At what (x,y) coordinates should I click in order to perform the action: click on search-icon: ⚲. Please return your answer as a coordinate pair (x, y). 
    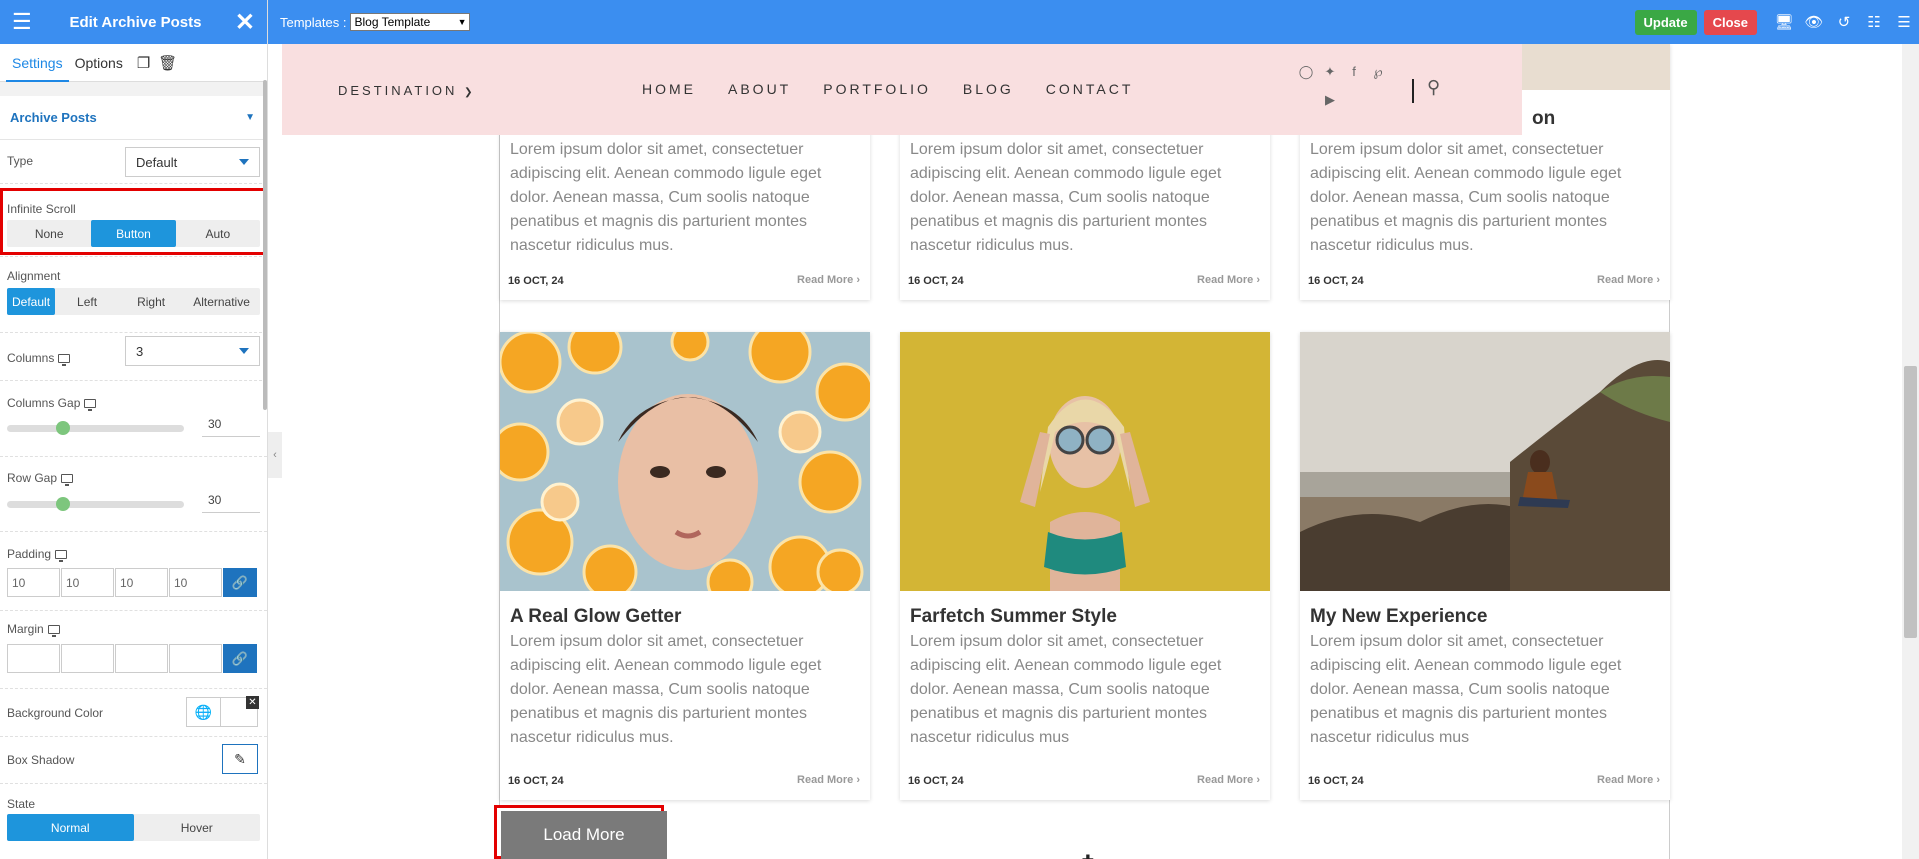
    Looking at the image, I should click on (1433, 87).